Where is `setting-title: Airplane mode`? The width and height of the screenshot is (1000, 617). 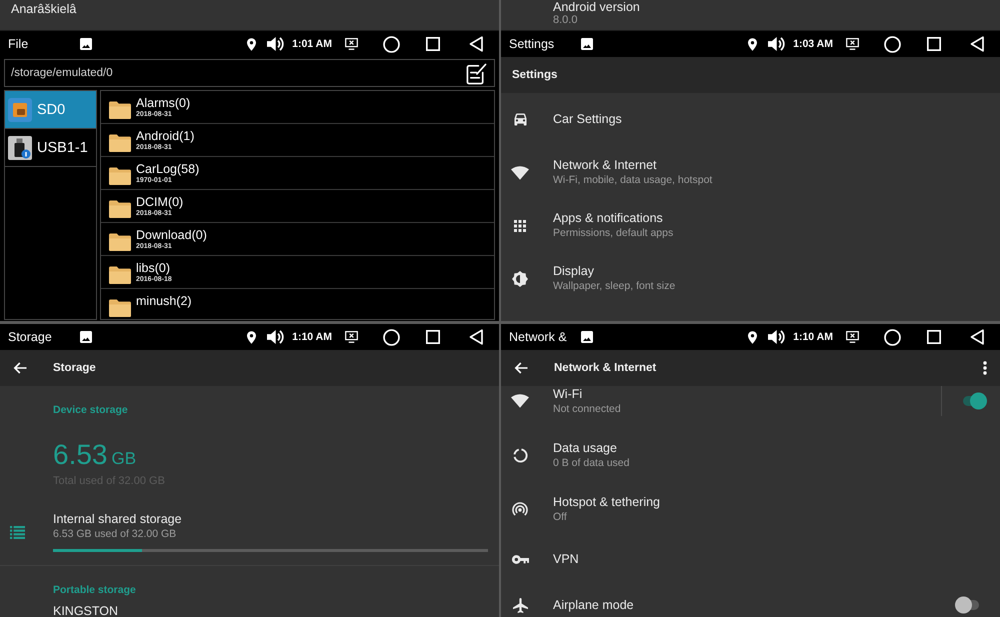 setting-title: Airplane mode is located at coordinates (593, 605).